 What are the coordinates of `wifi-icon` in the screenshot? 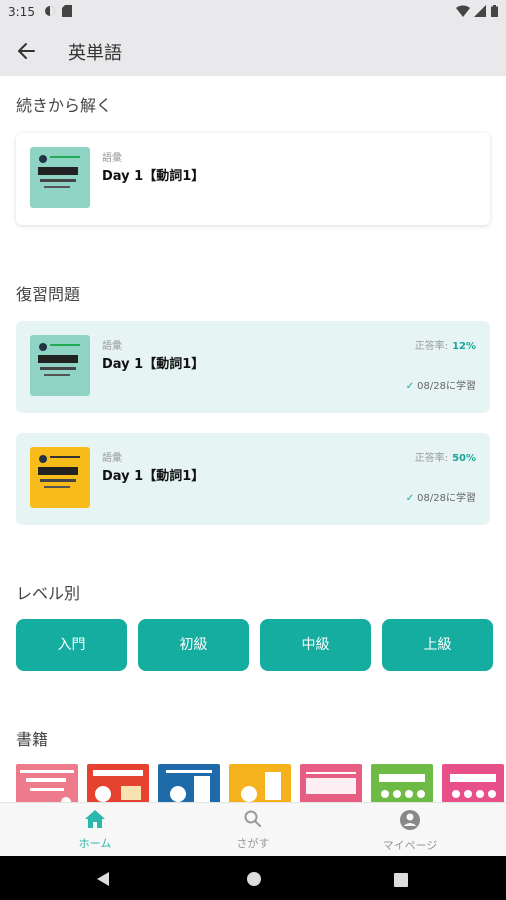 It's located at (463, 12).